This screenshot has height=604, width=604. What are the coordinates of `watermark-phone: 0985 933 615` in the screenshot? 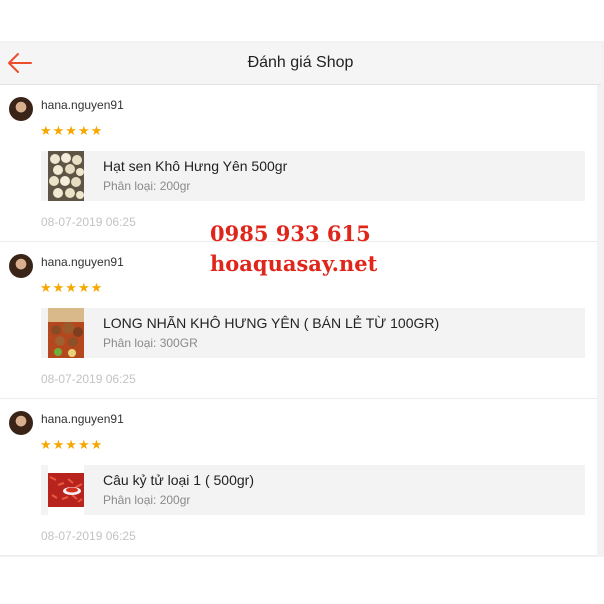 It's located at (290, 233).